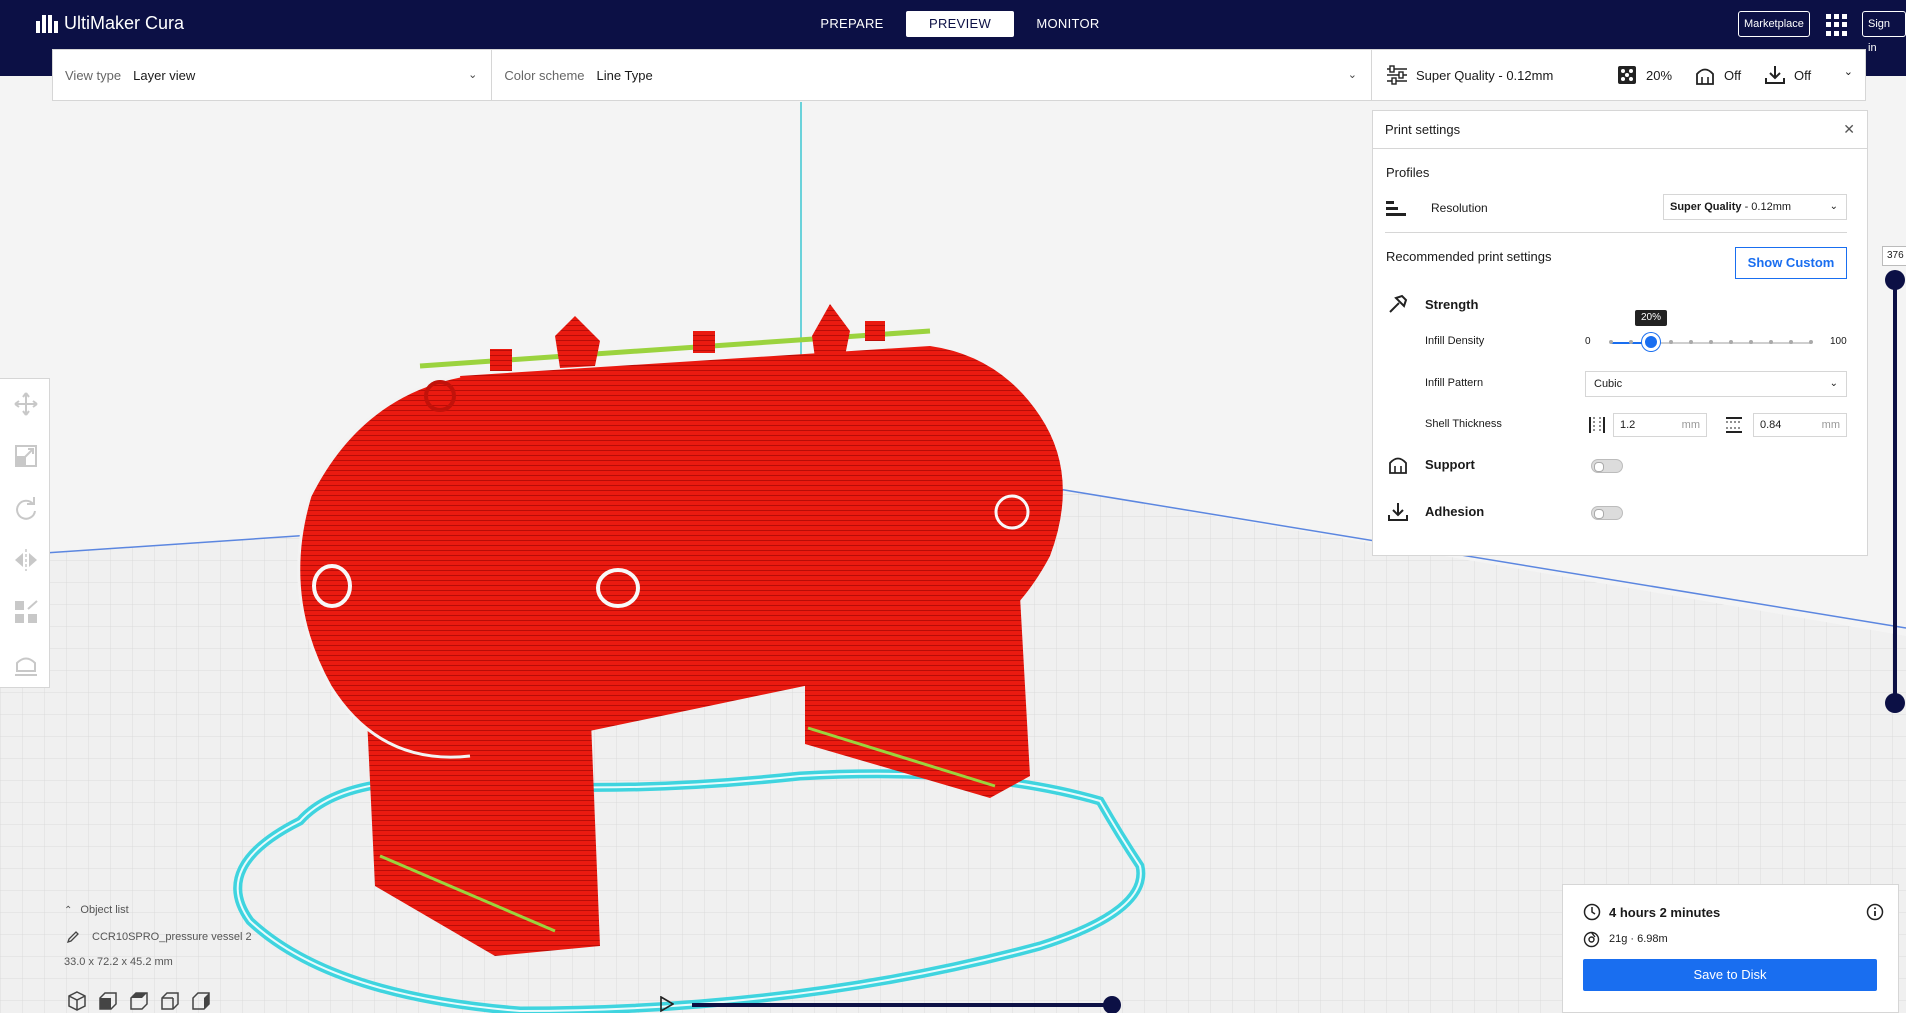 This screenshot has width=1906, height=1013. I want to click on mirror-icon, so click(26, 560).